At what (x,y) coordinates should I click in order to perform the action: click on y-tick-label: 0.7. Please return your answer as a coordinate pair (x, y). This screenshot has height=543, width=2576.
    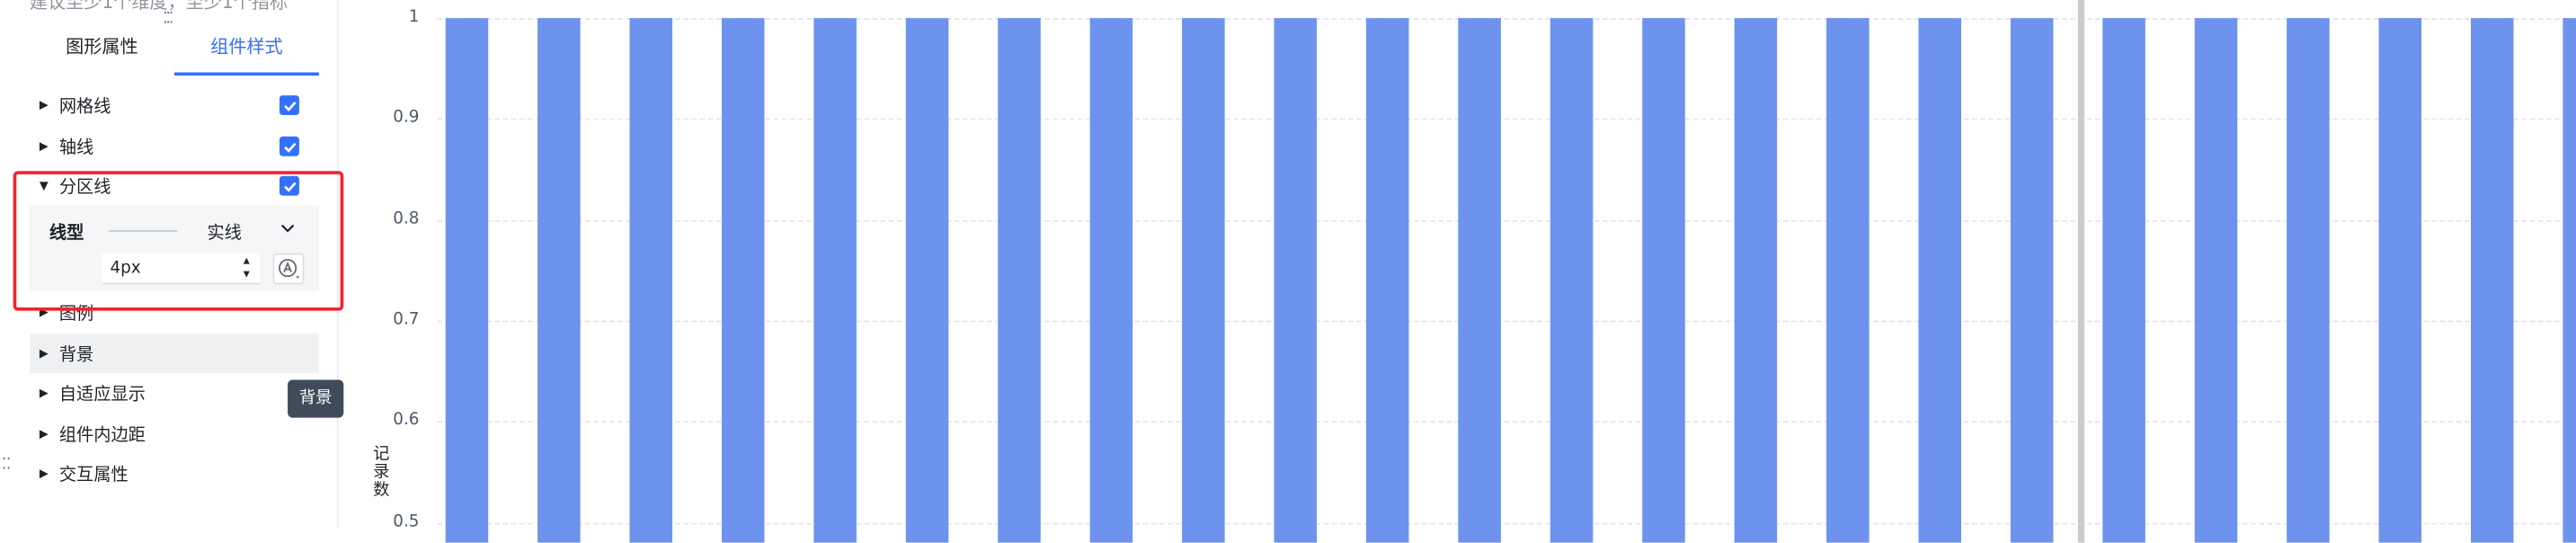
    Looking at the image, I should click on (406, 319).